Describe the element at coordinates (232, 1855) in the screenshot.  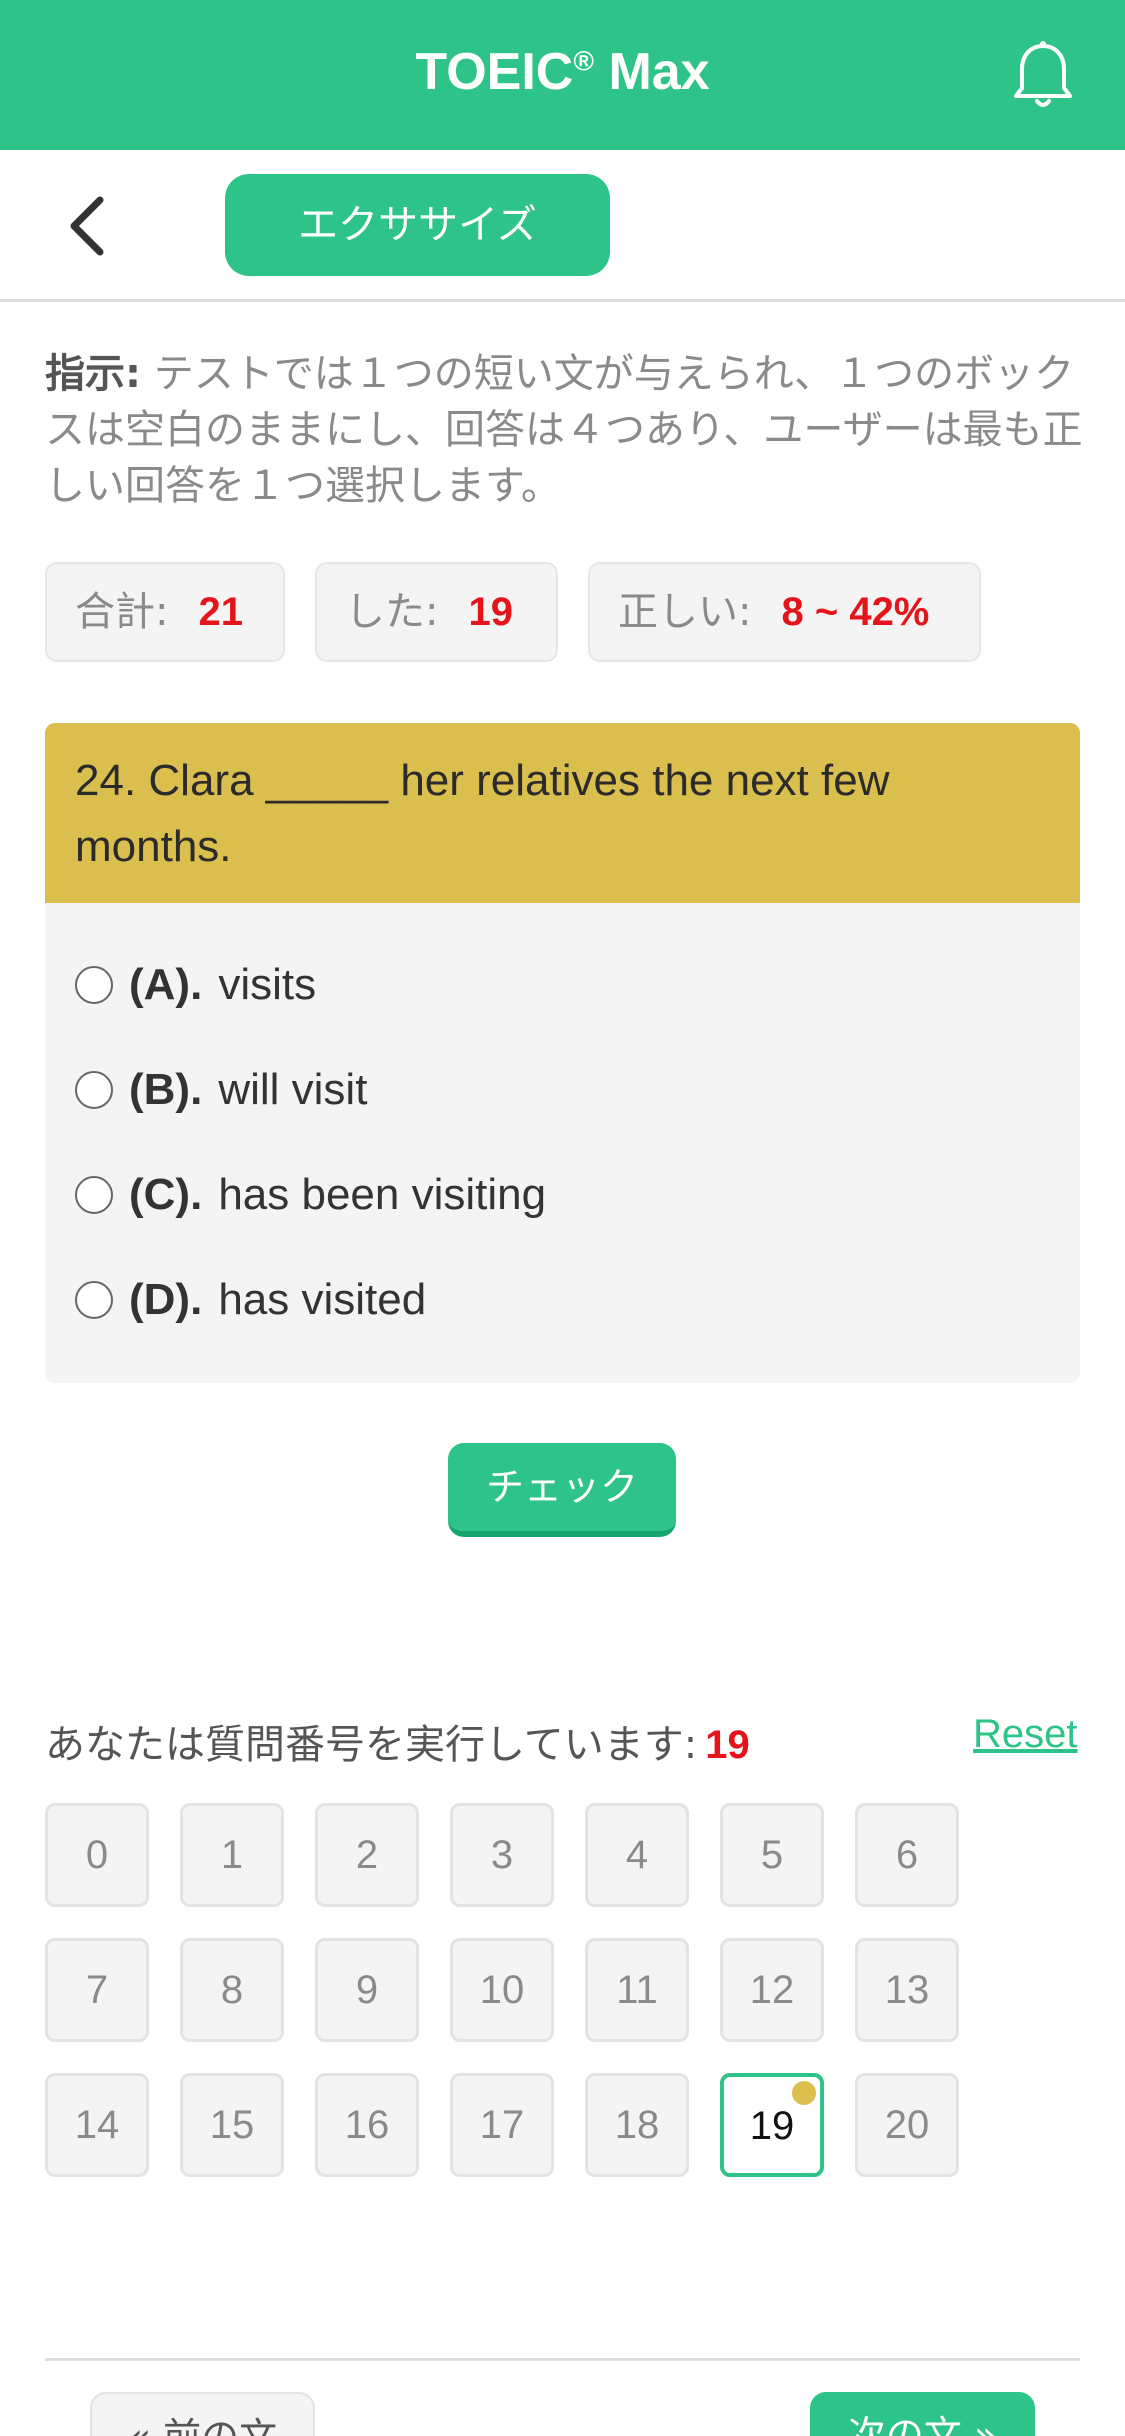
I see `question-number-button: 1` at that location.